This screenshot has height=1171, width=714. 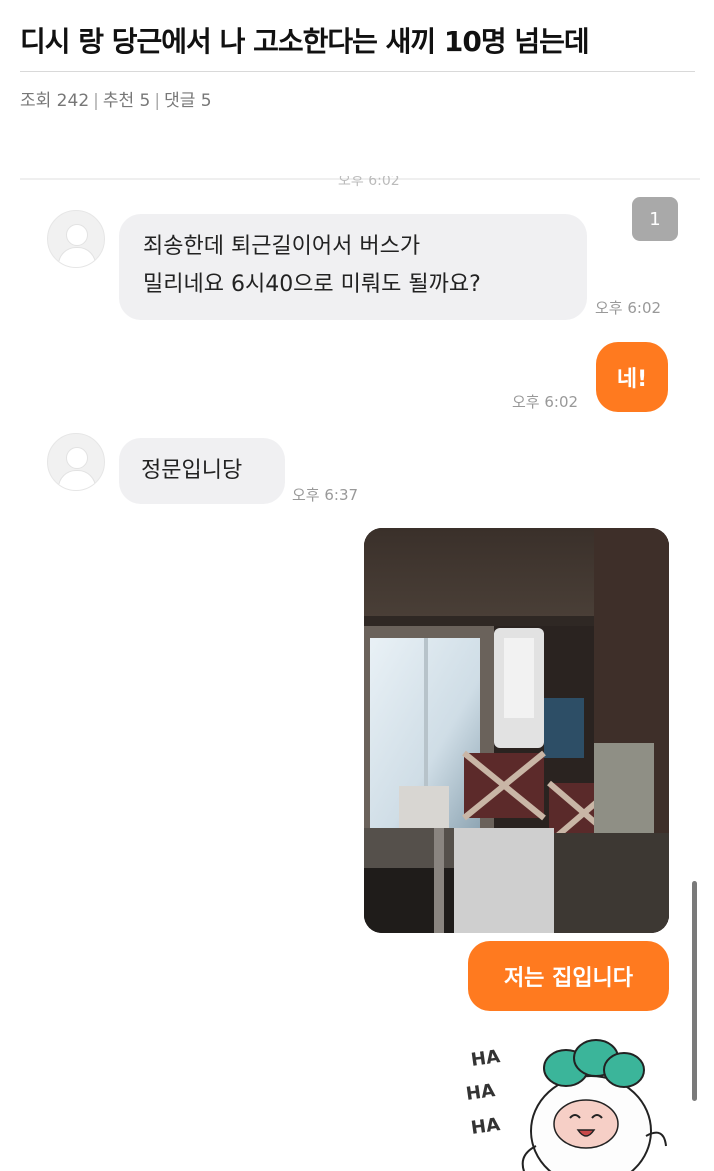 I want to click on room-photo-image, so click(x=516, y=730).